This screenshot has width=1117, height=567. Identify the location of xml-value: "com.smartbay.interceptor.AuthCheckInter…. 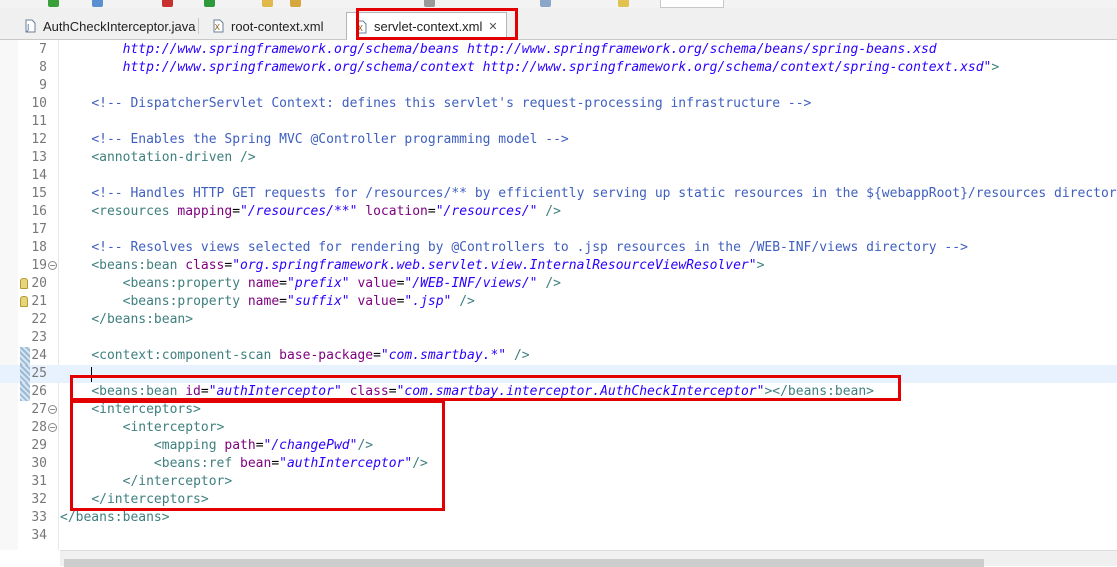
(580, 391).